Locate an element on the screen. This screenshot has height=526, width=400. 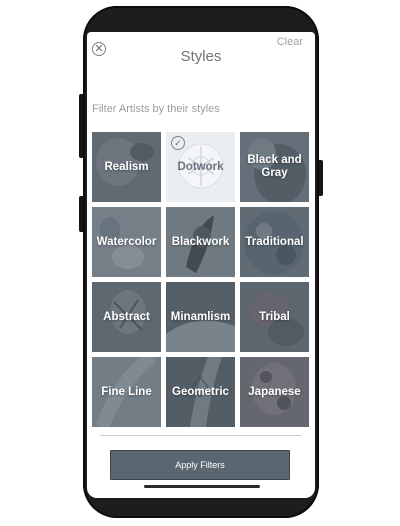
divider is located at coordinates (200, 435).